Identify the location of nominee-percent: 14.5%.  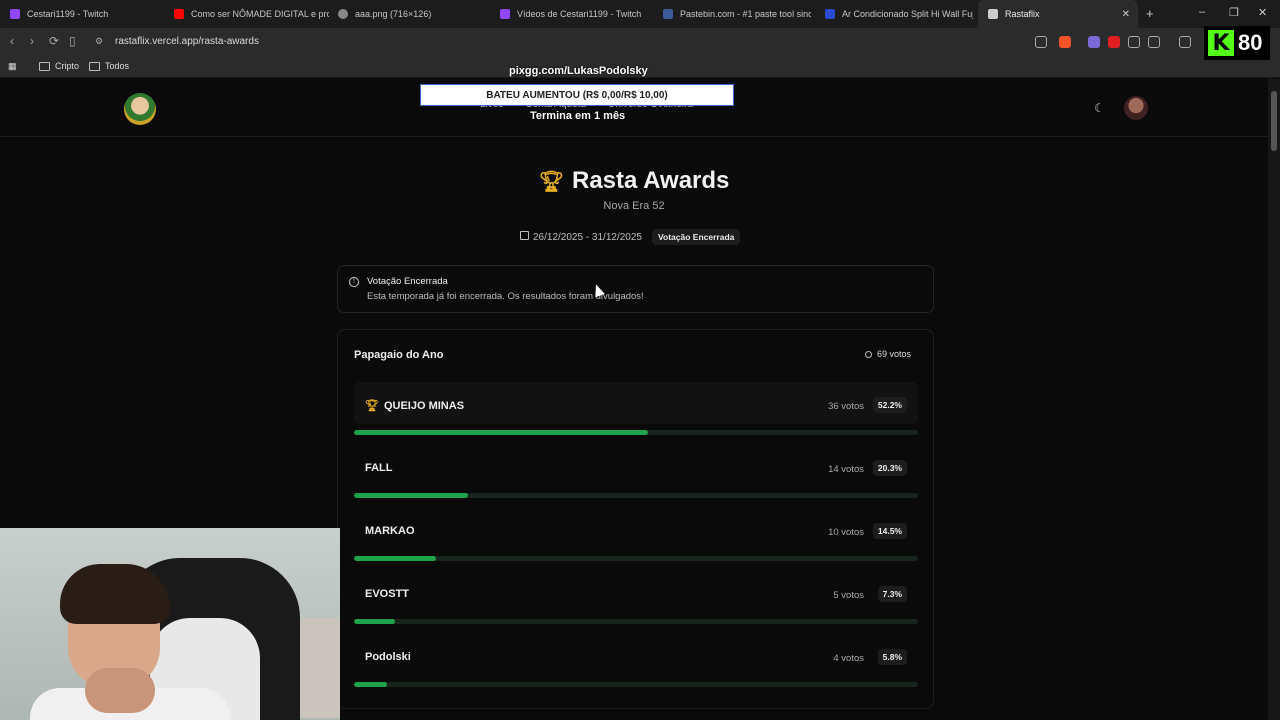
(889, 531).